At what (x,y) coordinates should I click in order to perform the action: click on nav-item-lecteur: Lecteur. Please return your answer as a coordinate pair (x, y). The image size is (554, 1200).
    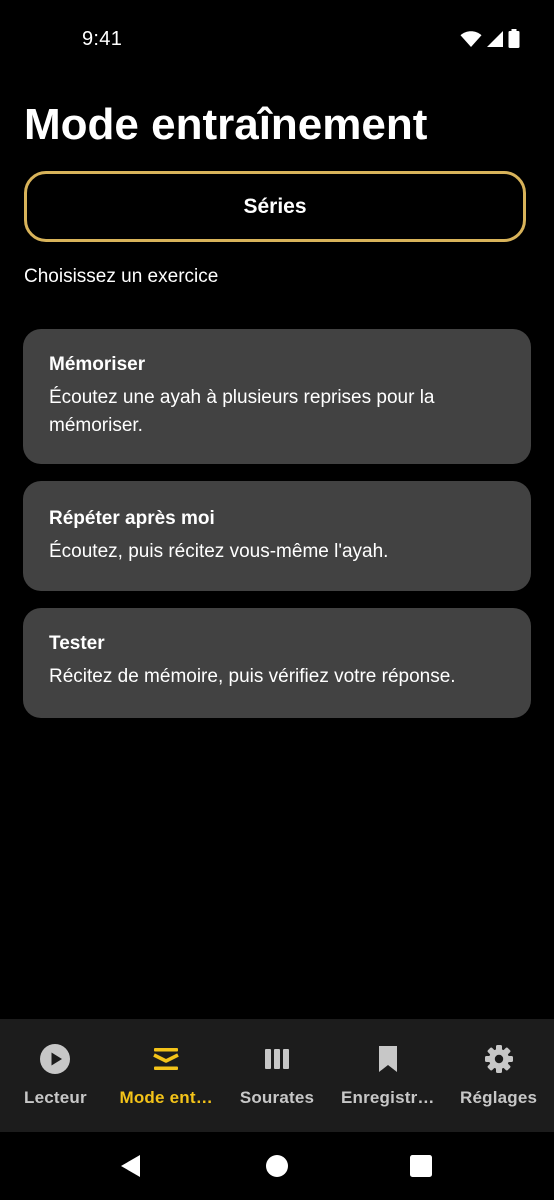
    Looking at the image, I should click on (55, 1075).